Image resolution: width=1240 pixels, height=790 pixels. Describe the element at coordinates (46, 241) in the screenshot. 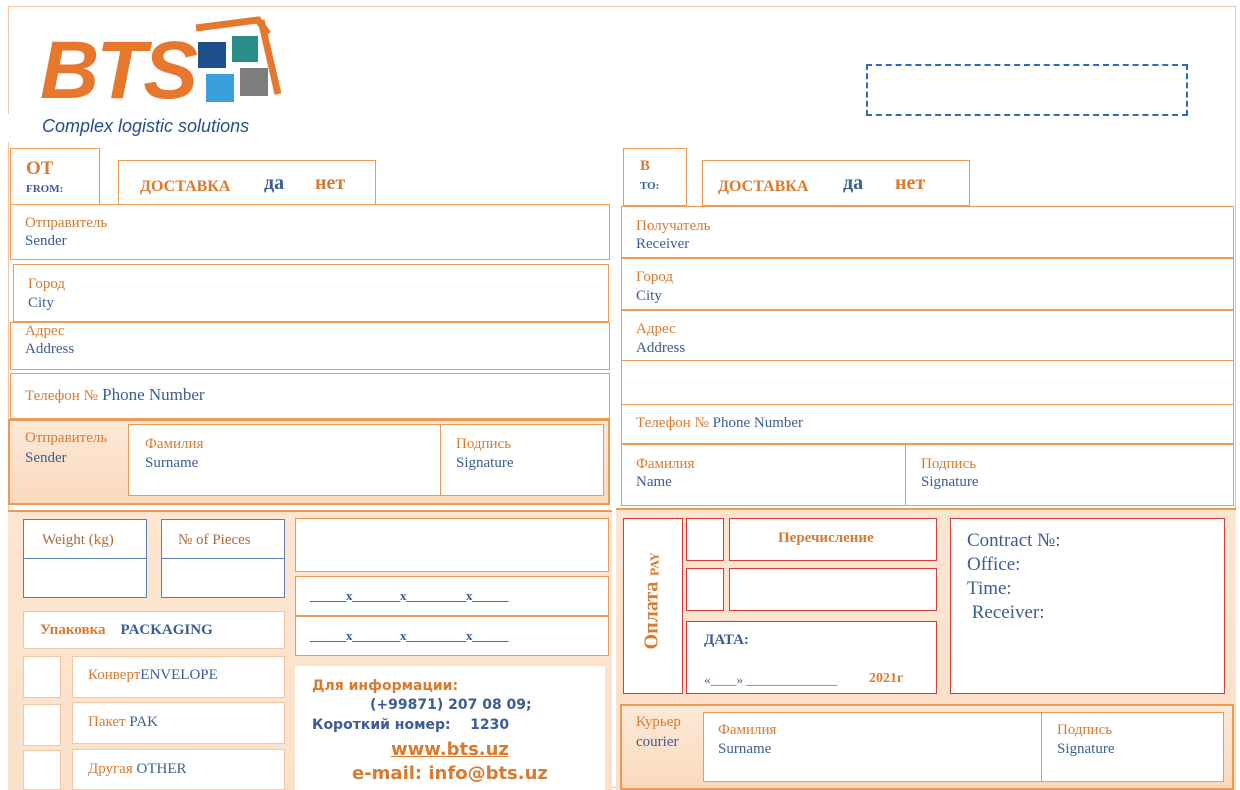

I see `sender-label-en: Sender` at that location.